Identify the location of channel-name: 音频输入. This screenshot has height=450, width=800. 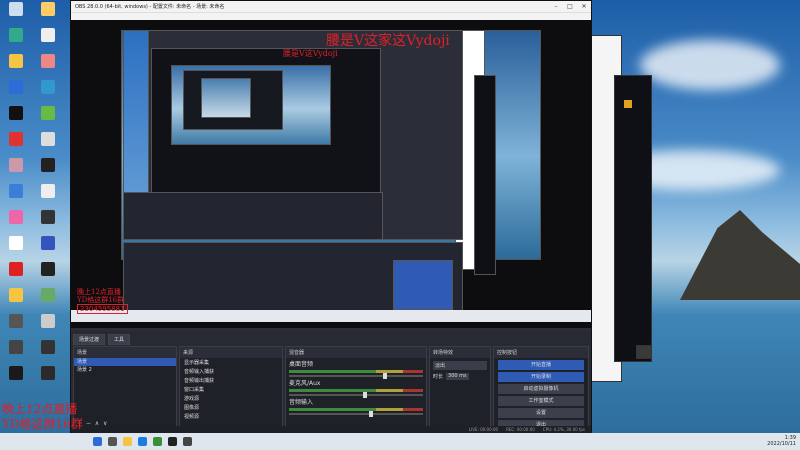
(301, 402).